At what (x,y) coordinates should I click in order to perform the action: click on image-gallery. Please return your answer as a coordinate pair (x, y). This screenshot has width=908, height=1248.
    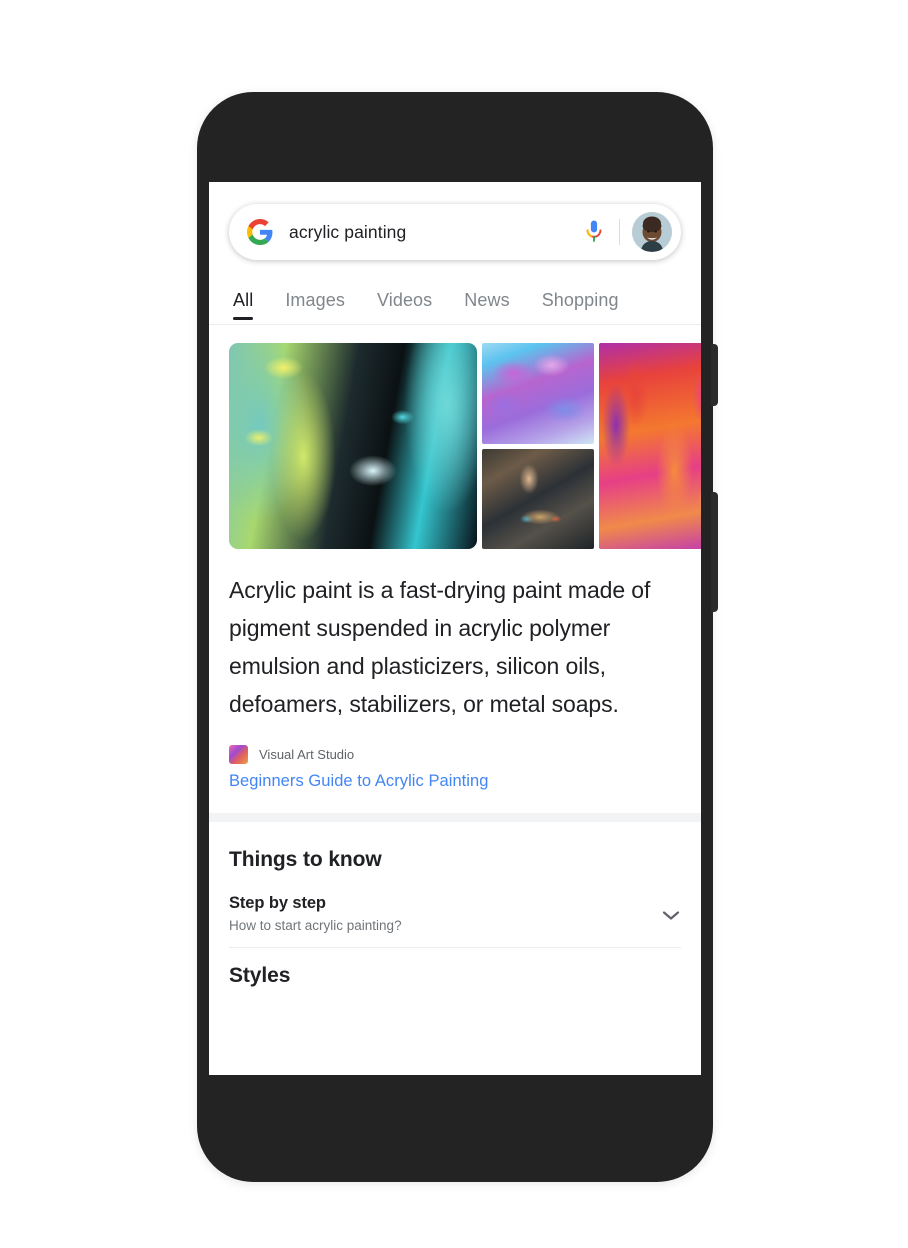
    Looking at the image, I should click on (465, 446).